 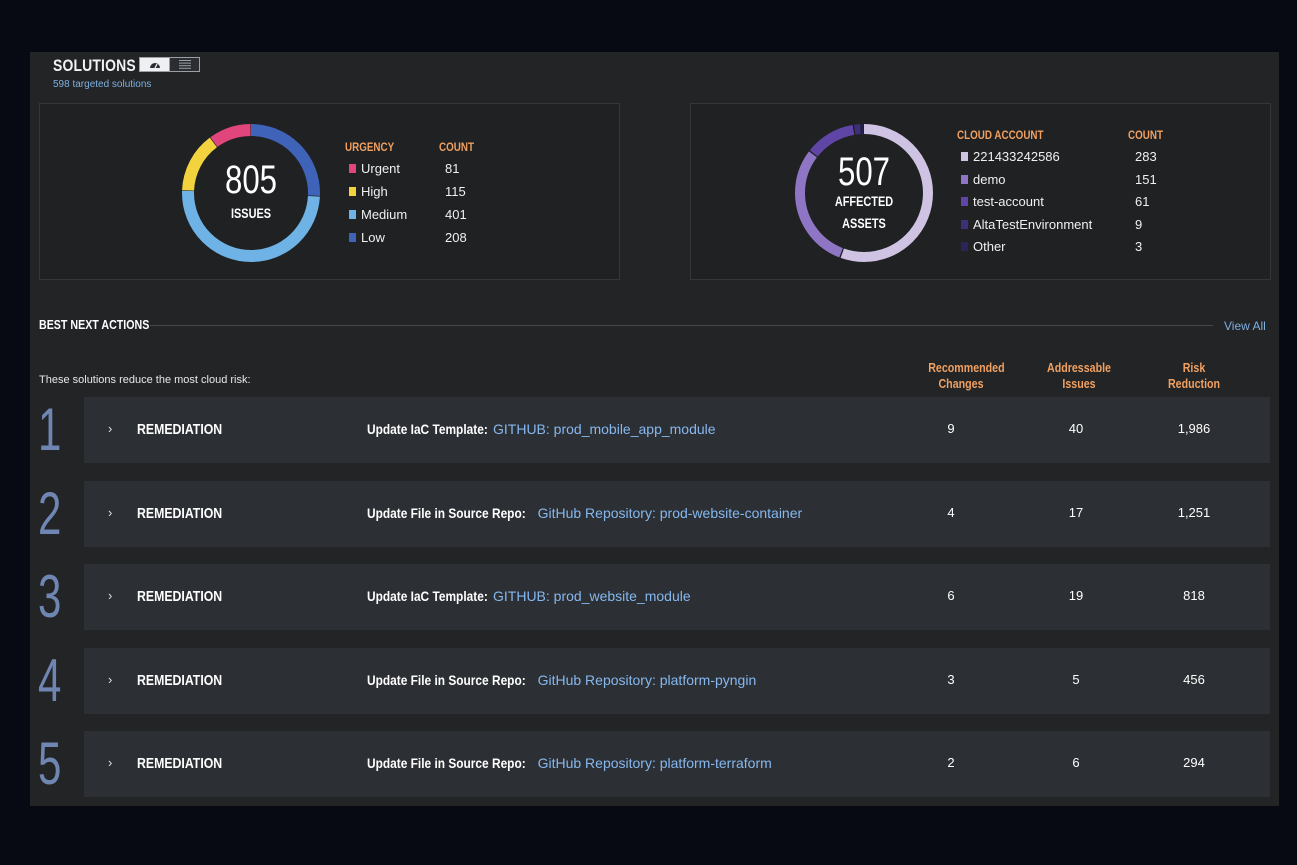 I want to click on legend-label: Other, so click(x=989, y=246).